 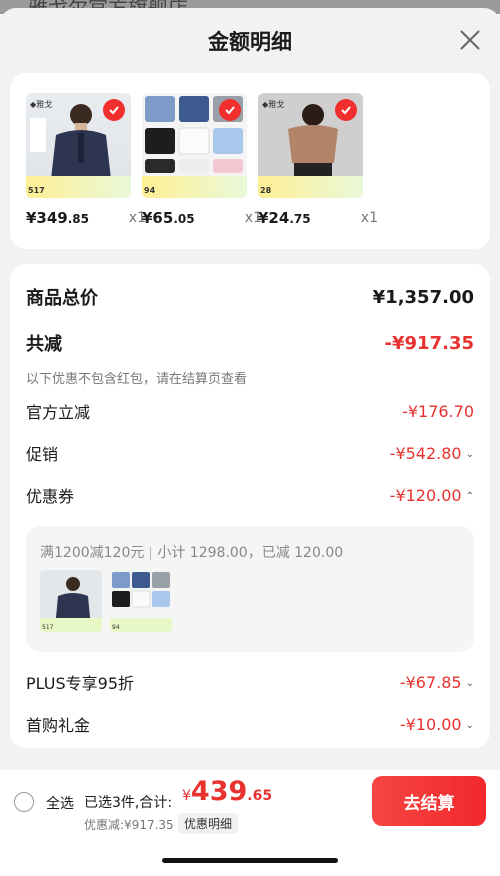 What do you see at coordinates (62, 298) in the screenshot?
I see `total-price-label: 商品总价` at bounding box center [62, 298].